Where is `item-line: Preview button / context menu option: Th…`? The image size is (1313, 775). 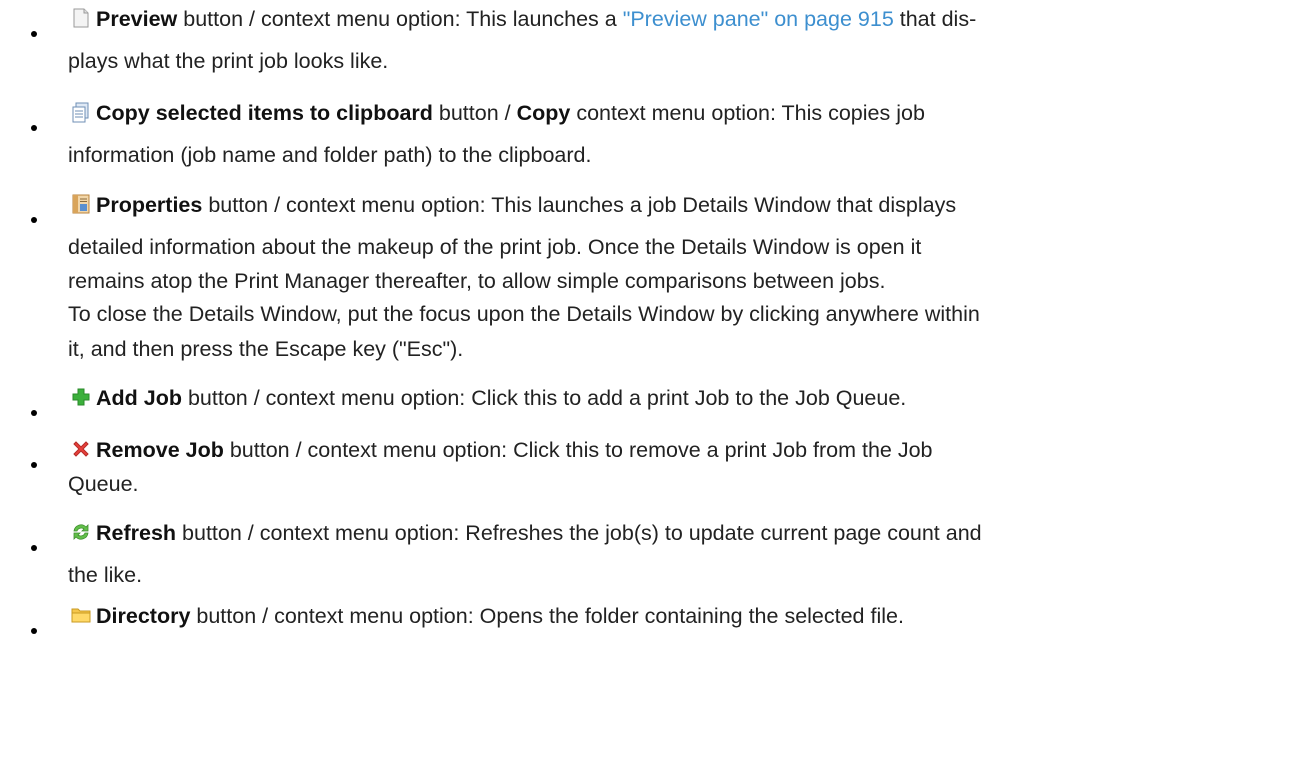 item-line: Preview button / context menu option: Th… is located at coordinates (536, 19).